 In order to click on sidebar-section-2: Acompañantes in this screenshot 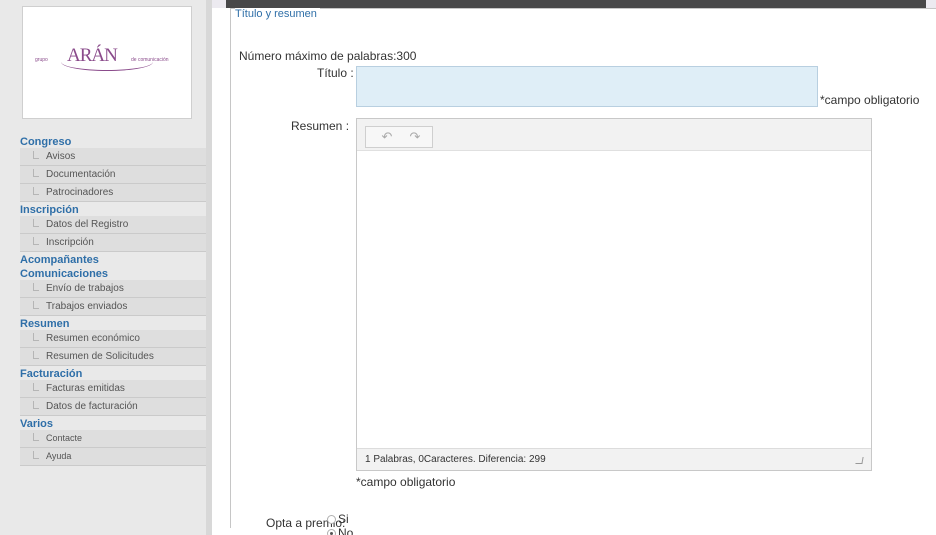, I will do `click(113, 260)`.